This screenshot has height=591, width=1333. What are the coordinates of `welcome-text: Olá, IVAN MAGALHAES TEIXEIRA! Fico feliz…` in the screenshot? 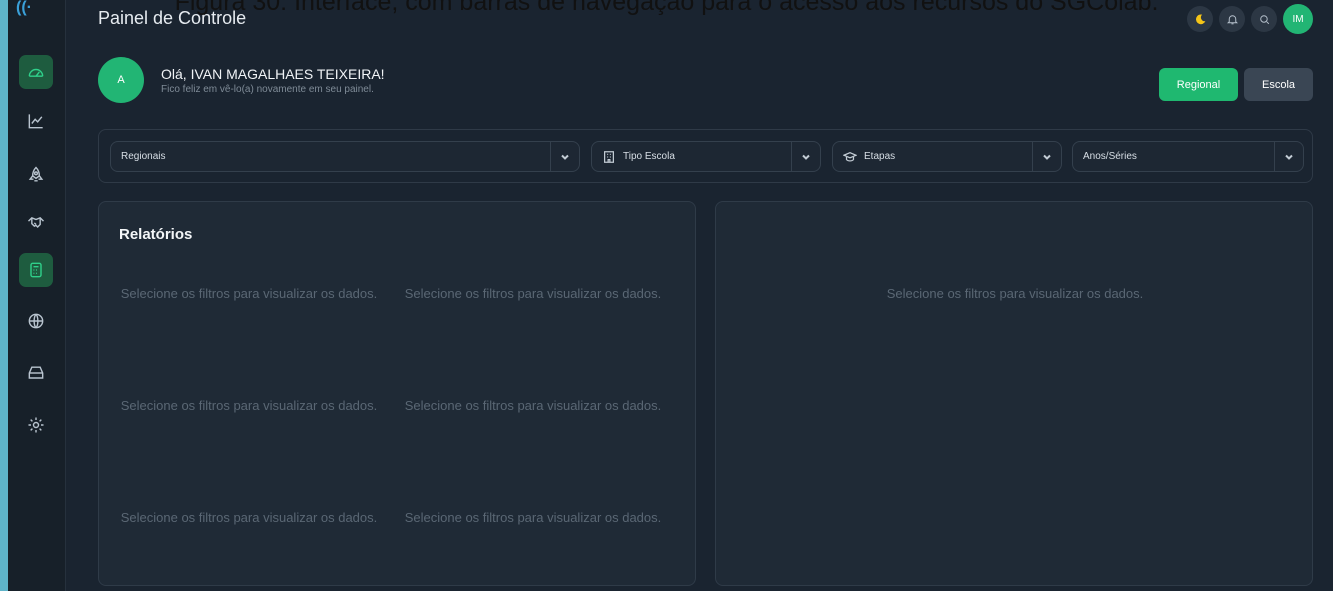 It's located at (273, 80).